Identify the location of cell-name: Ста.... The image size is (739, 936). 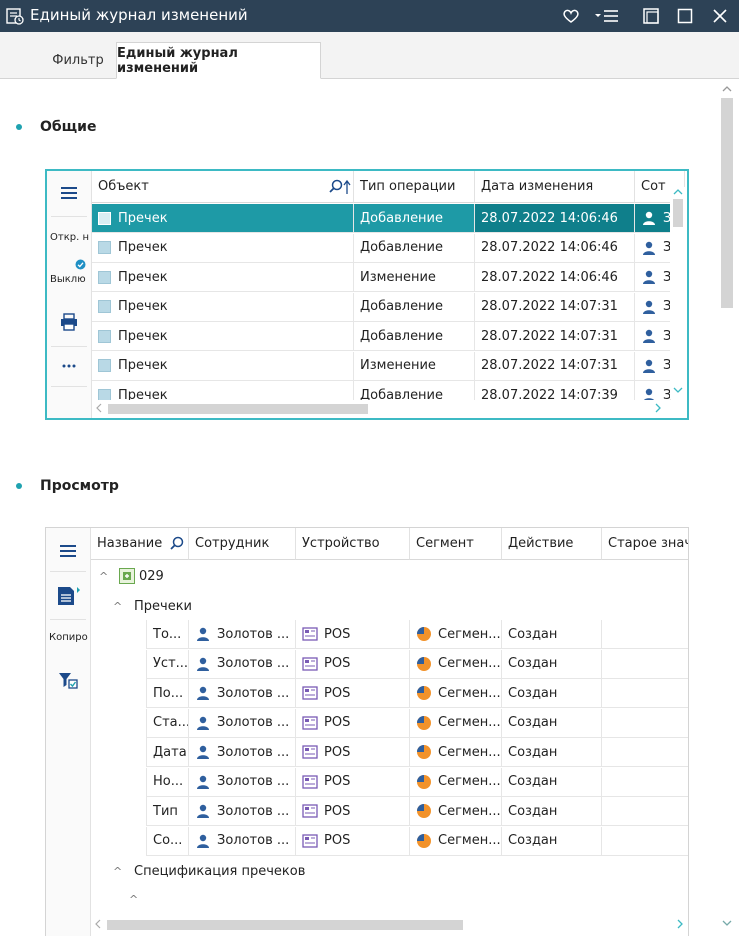
(167, 723).